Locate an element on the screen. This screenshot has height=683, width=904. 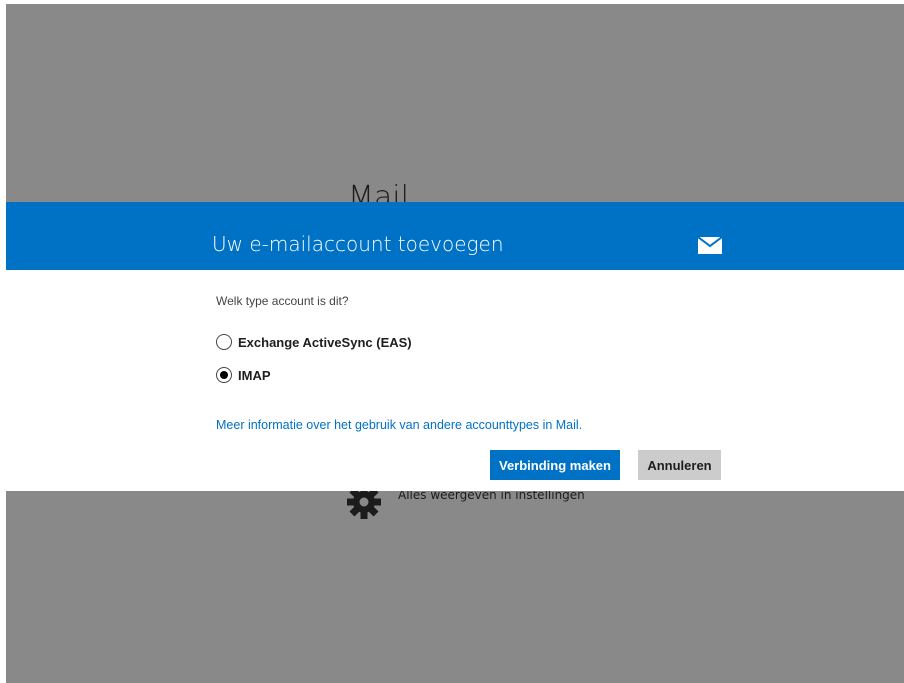
radio-option-eas: Exchange ActiveSync (EAS) is located at coordinates (314, 342).